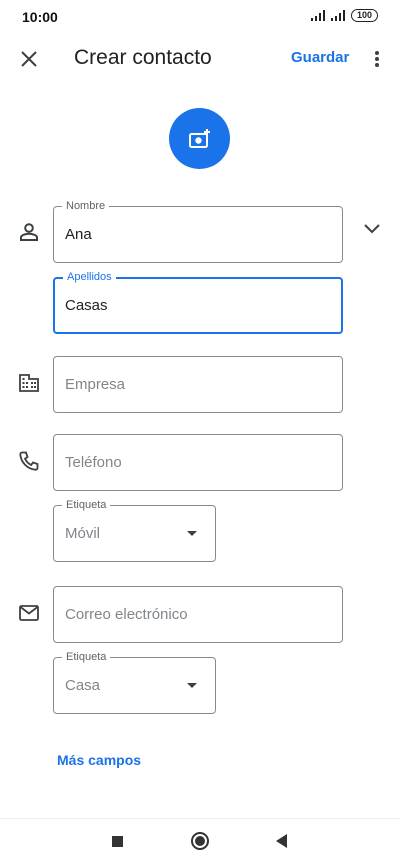 Image resolution: width=400 pixels, height=867 pixels. Describe the element at coordinates (377, 59) in the screenshot. I see `more-options-icon` at that location.